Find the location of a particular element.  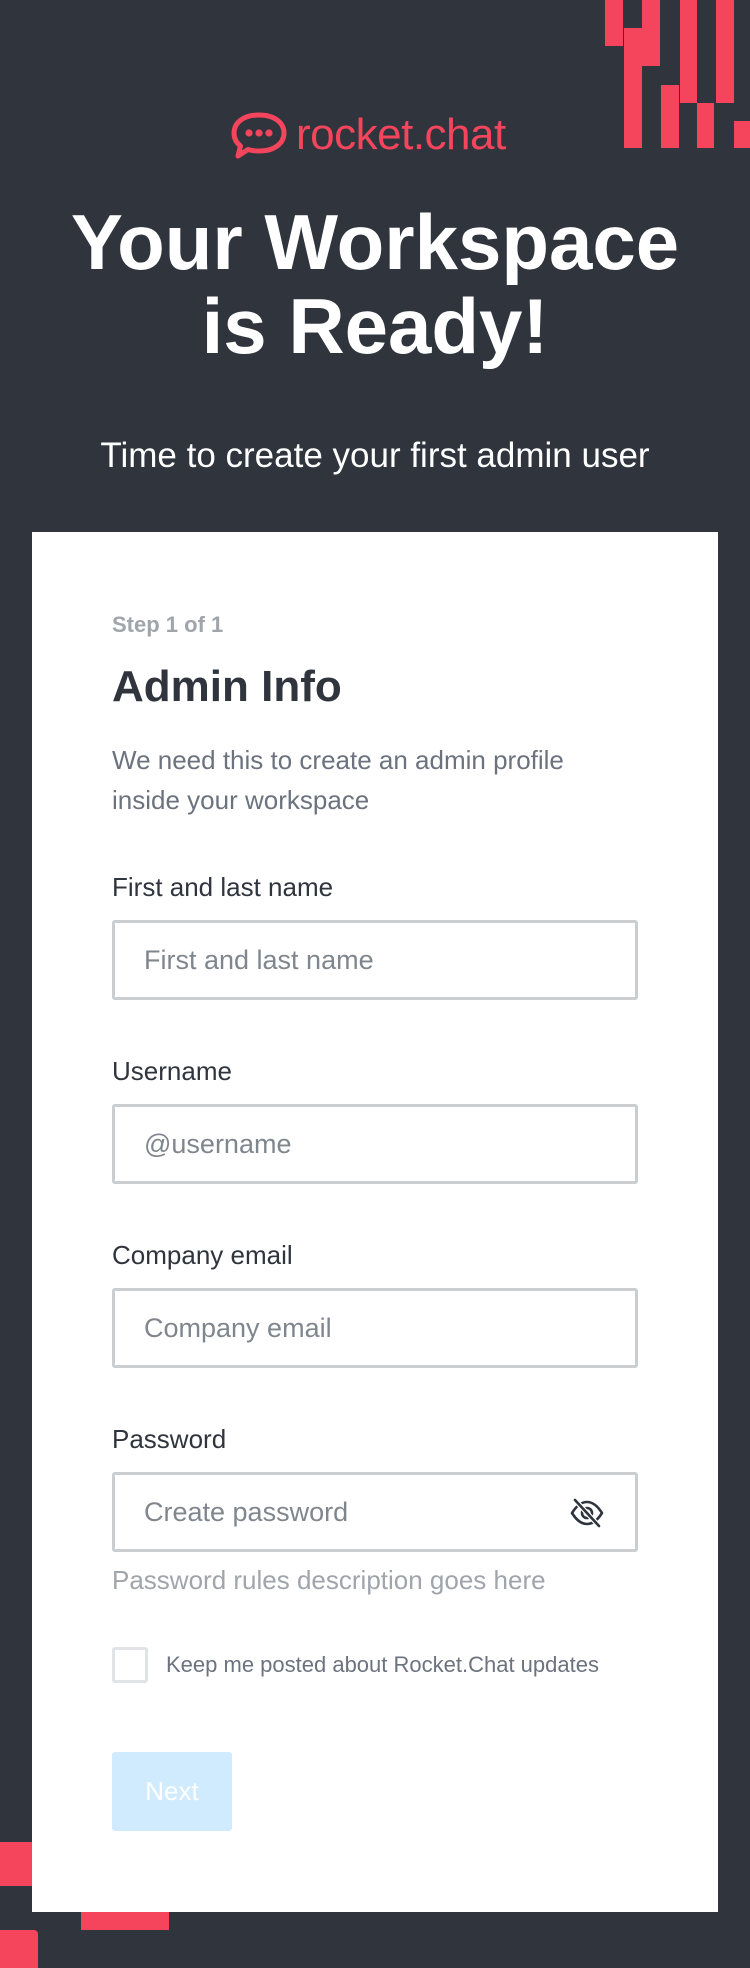

email-label: Company email is located at coordinates (202, 1255).